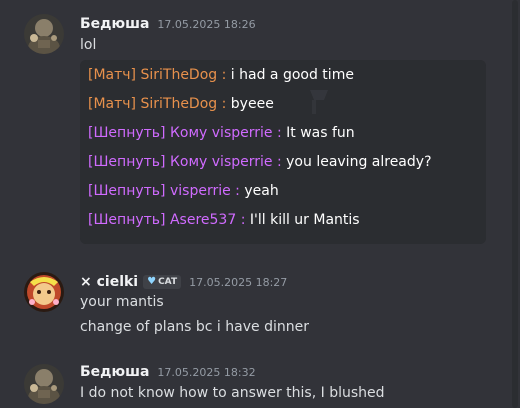  I want to click on chat-line-text: you leaving already?, so click(359, 162).